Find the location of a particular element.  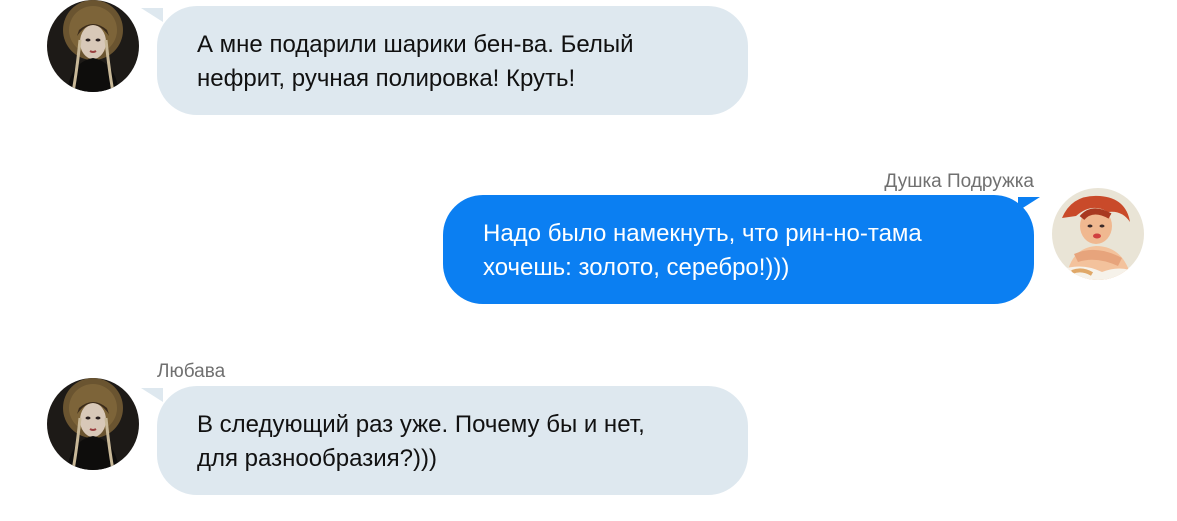

dushka-avatar is located at coordinates (1098, 234).